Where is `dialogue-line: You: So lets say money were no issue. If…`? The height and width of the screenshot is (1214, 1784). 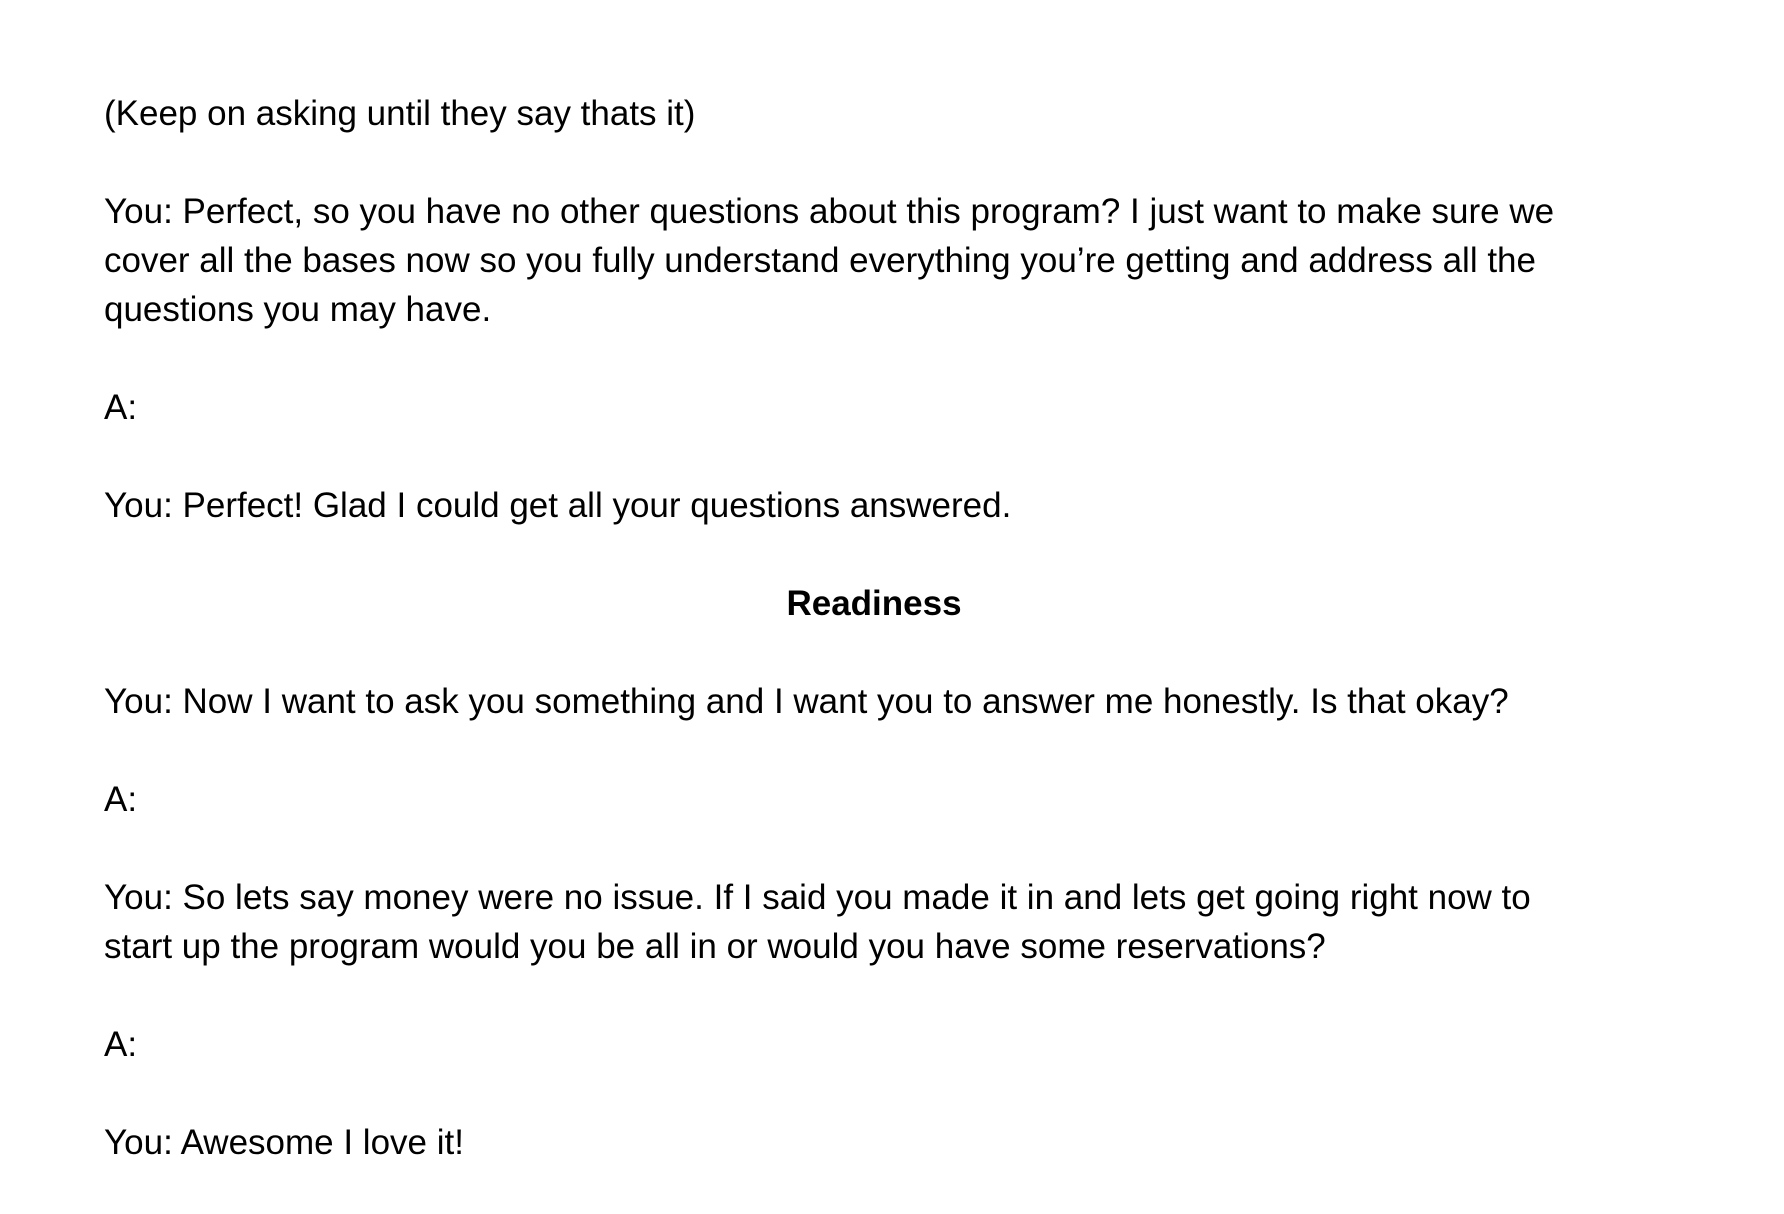
dialogue-line: You: So lets say money were no issue. If… is located at coordinates (817, 897).